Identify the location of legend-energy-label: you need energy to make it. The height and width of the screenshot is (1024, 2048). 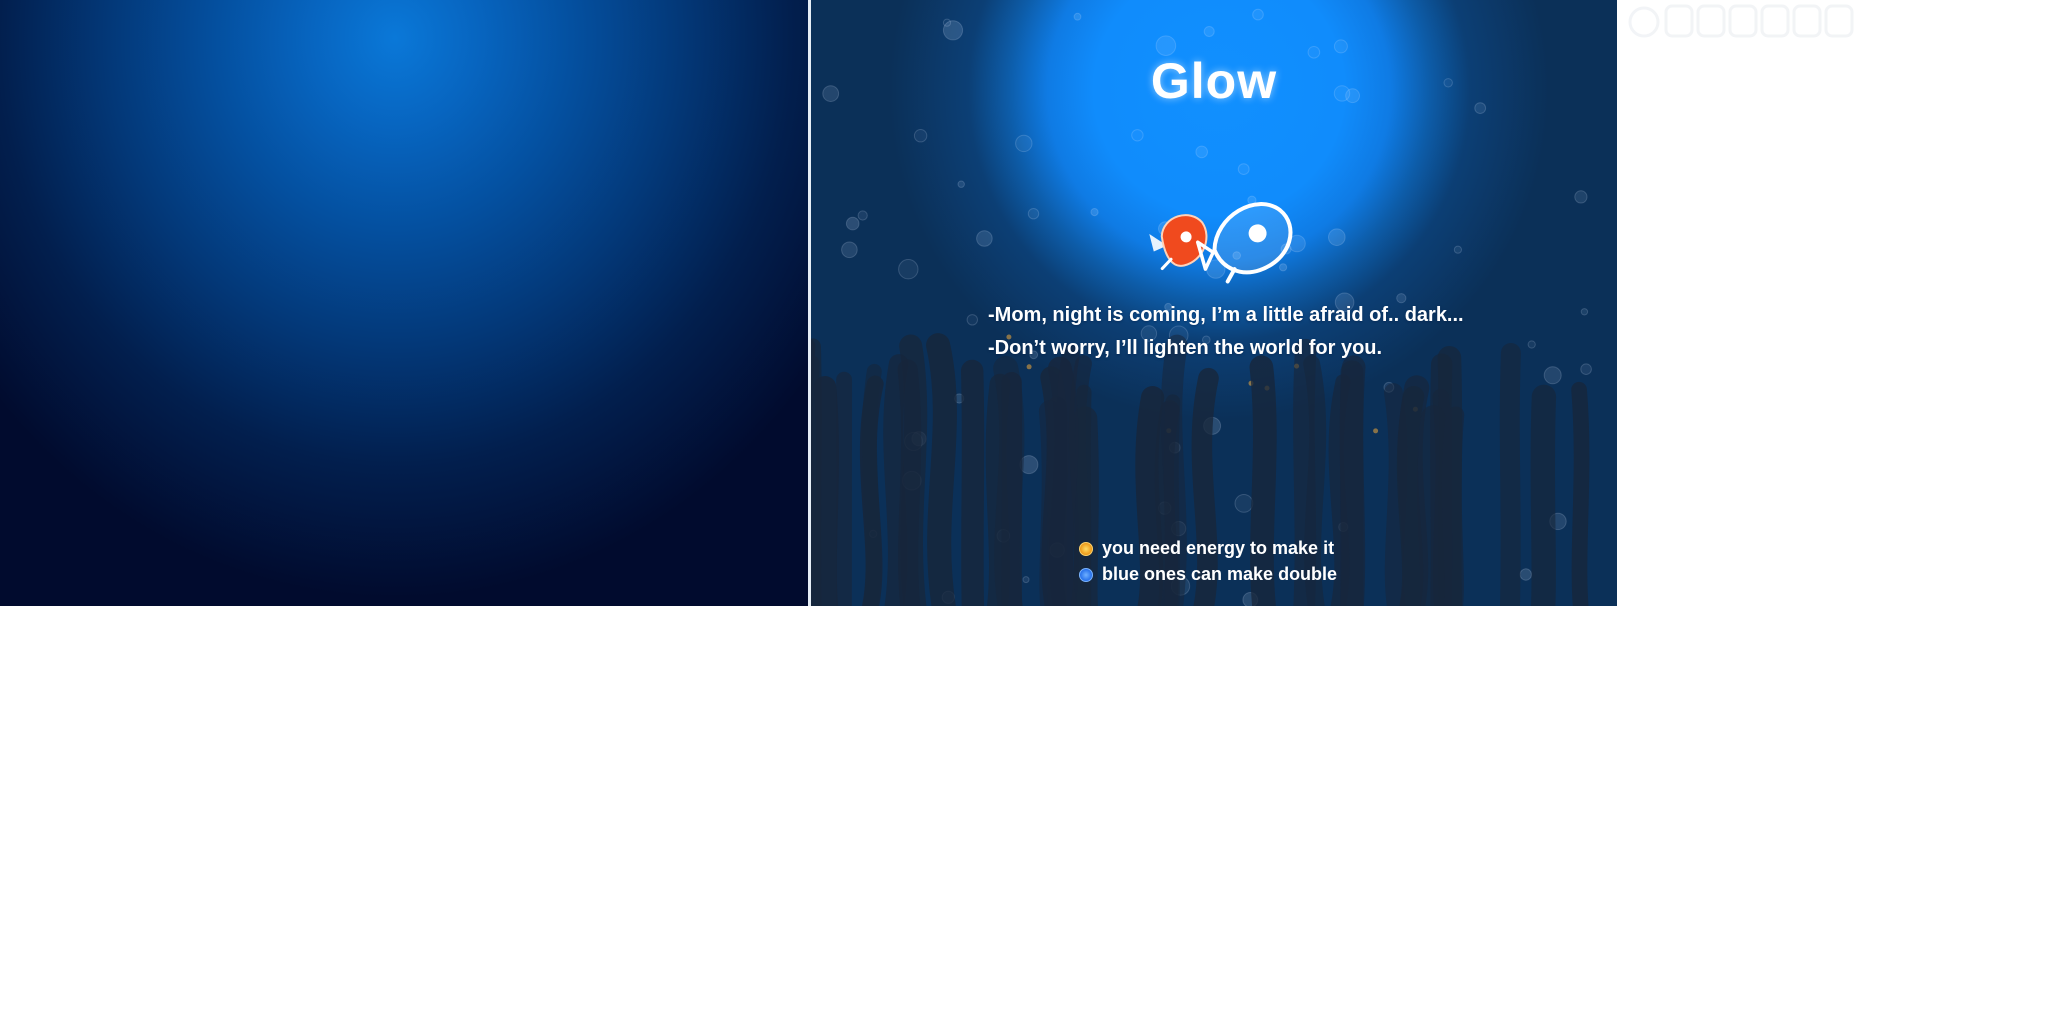
(1218, 548).